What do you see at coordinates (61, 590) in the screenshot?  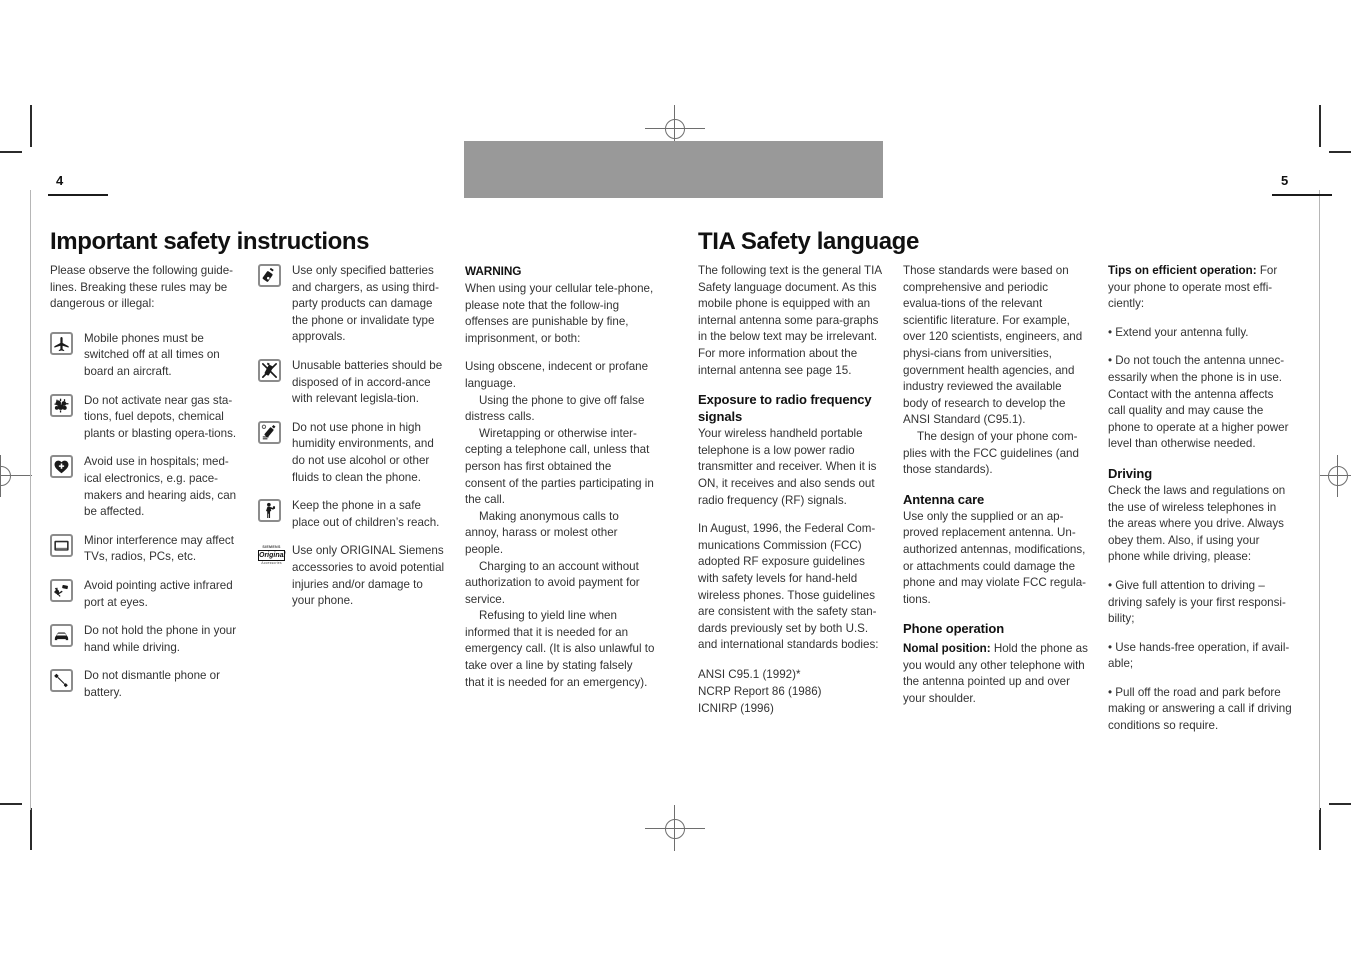 I see `infrared-port-icon` at bounding box center [61, 590].